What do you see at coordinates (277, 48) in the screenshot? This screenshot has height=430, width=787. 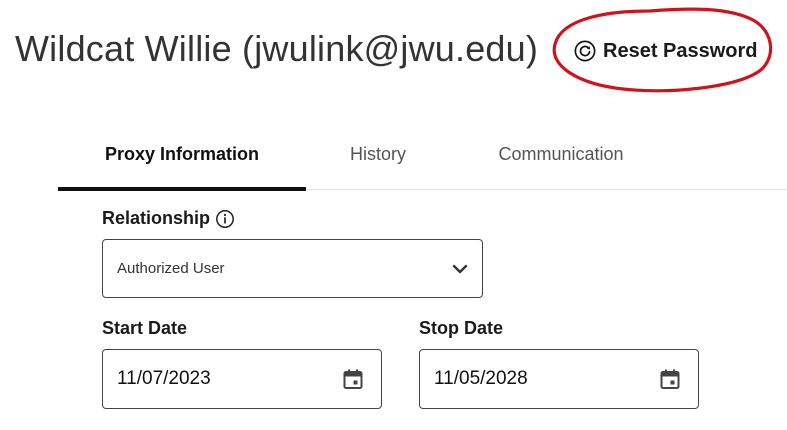 I see `page-title: Wildcat Willie (jwulink@jwu.edu)` at bounding box center [277, 48].